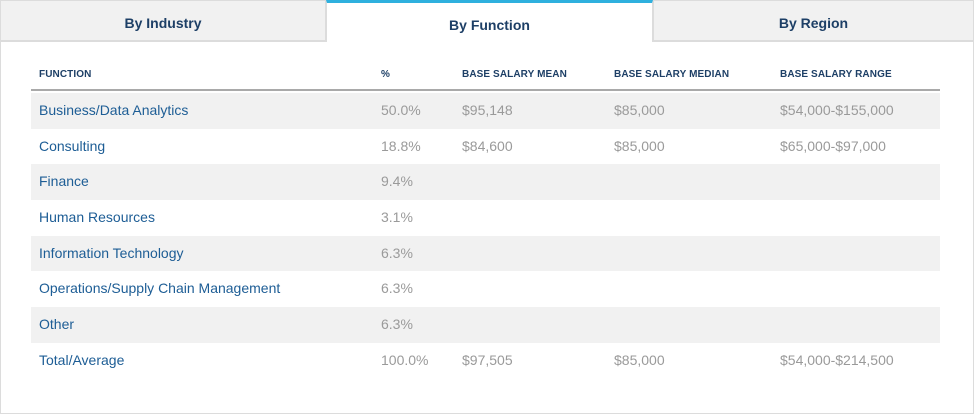  What do you see at coordinates (485, 289) in the screenshot?
I see `table-row: Operations/Supply Chain Management 6.3%` at bounding box center [485, 289].